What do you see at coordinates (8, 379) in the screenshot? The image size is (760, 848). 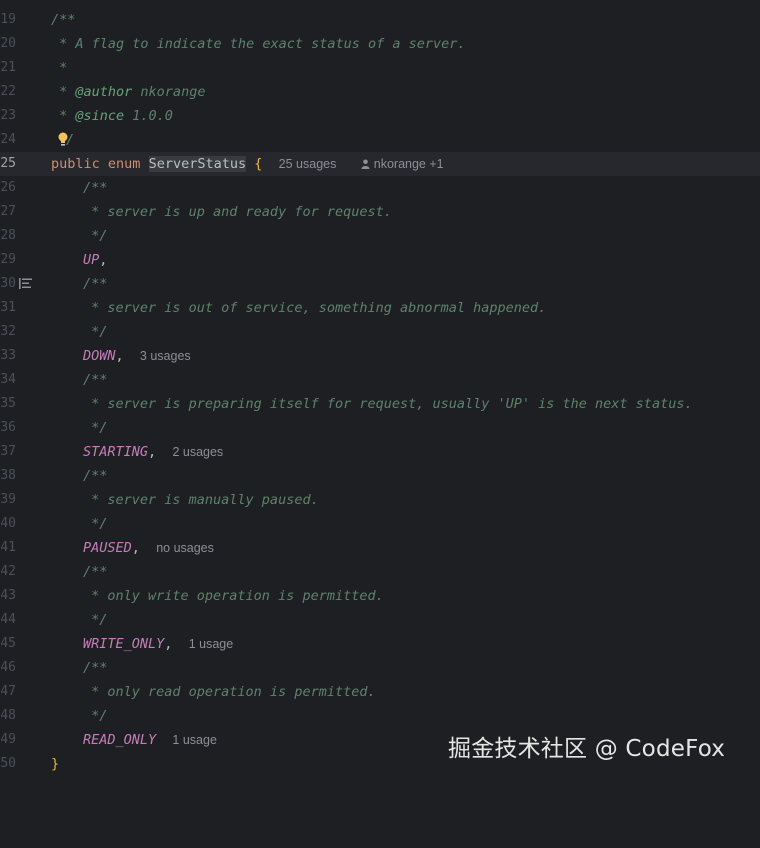 I see `line-number: 34` at bounding box center [8, 379].